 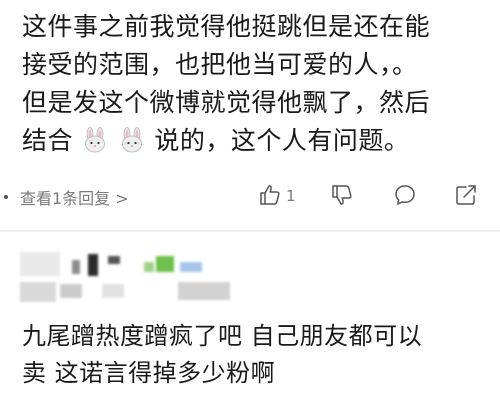 What do you see at coordinates (149, 373) in the screenshot?
I see `reply-line-2: 卖 这诺言得掉多少粉啊` at bounding box center [149, 373].